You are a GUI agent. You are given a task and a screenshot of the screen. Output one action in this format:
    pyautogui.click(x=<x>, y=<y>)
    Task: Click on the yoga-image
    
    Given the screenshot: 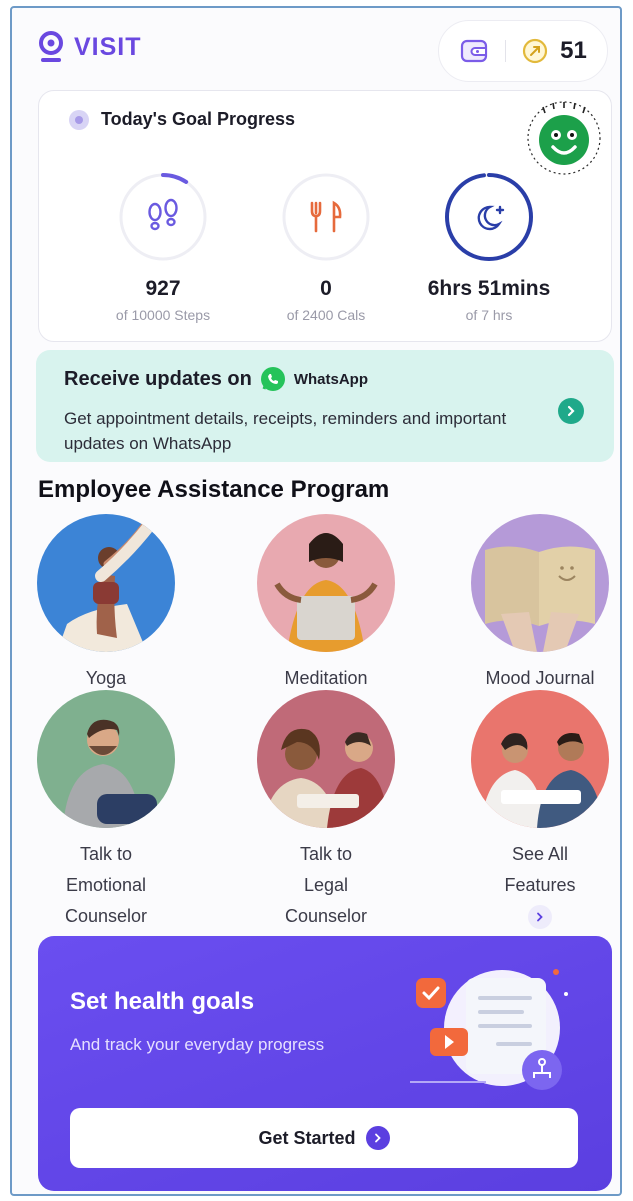 What is the action you would take?
    pyautogui.click(x=106, y=583)
    